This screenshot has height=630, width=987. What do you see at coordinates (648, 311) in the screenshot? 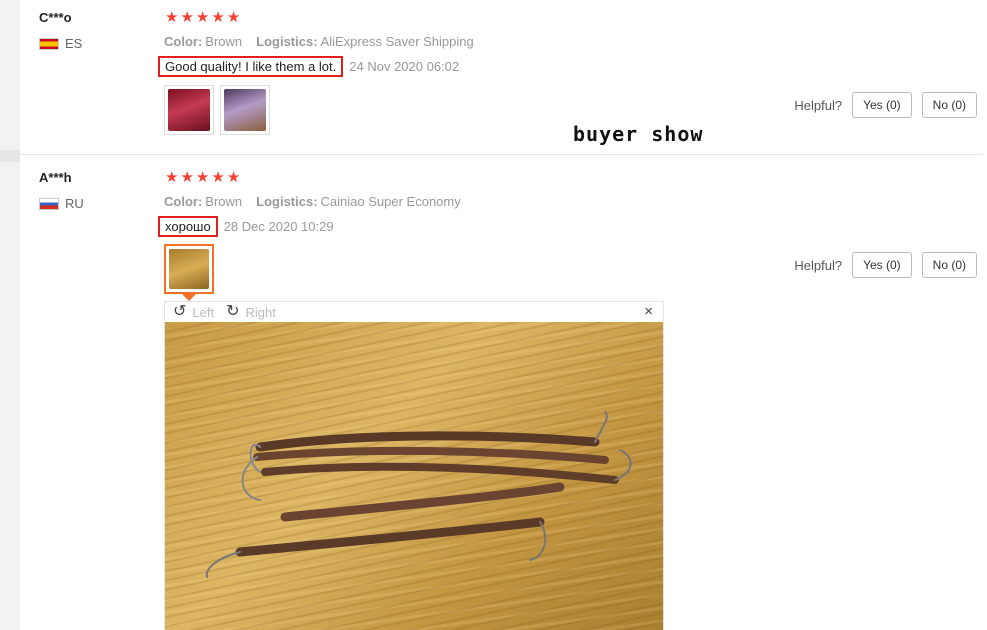
I see `close-icon: ×` at bounding box center [648, 311].